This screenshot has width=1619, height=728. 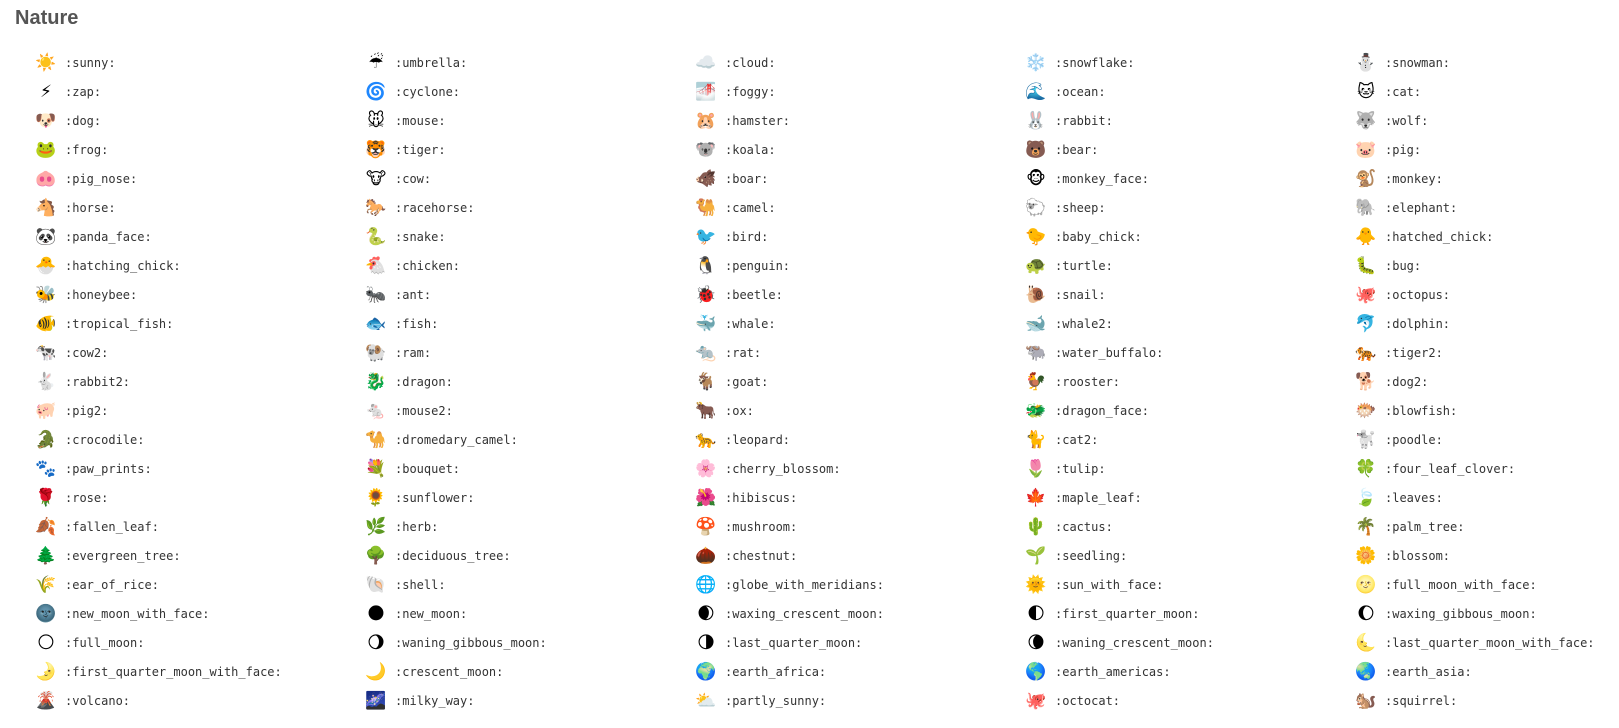 I want to click on emoji-code-label: :waning_crescent_moon:, so click(x=1134, y=642).